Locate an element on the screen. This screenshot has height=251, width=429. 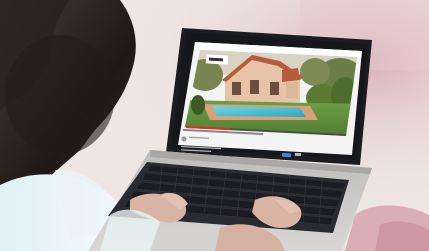
channel-avatar is located at coordinates (184, 139).